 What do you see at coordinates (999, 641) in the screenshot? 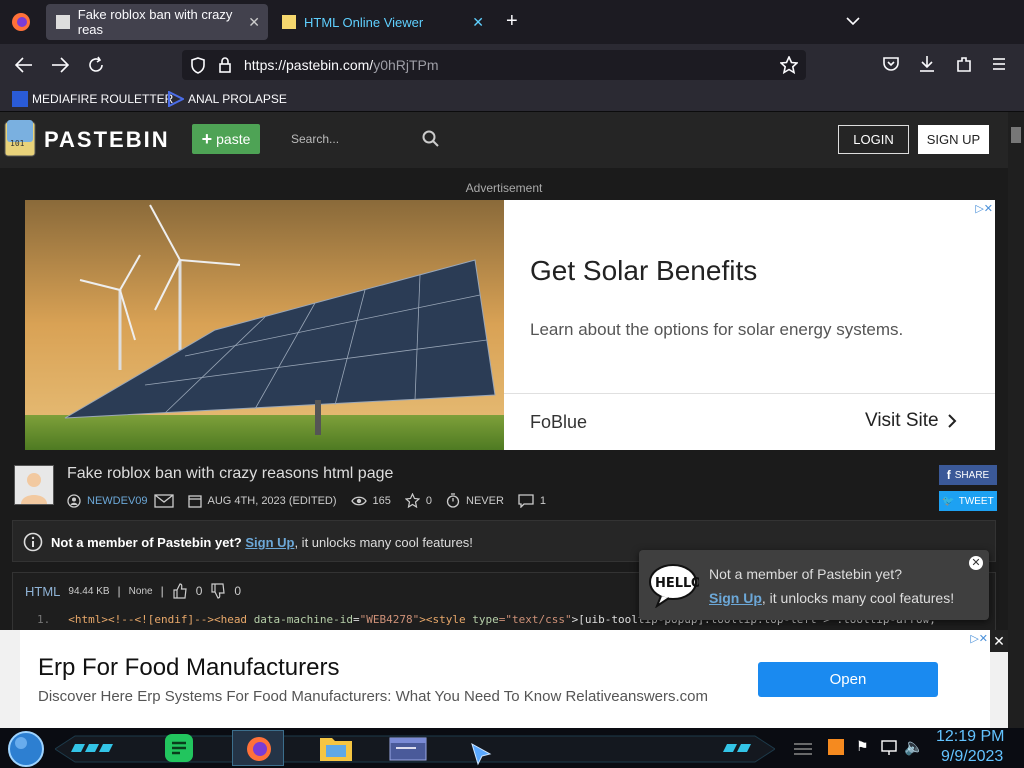
I see `close-ad-icon: ✕` at bounding box center [999, 641].